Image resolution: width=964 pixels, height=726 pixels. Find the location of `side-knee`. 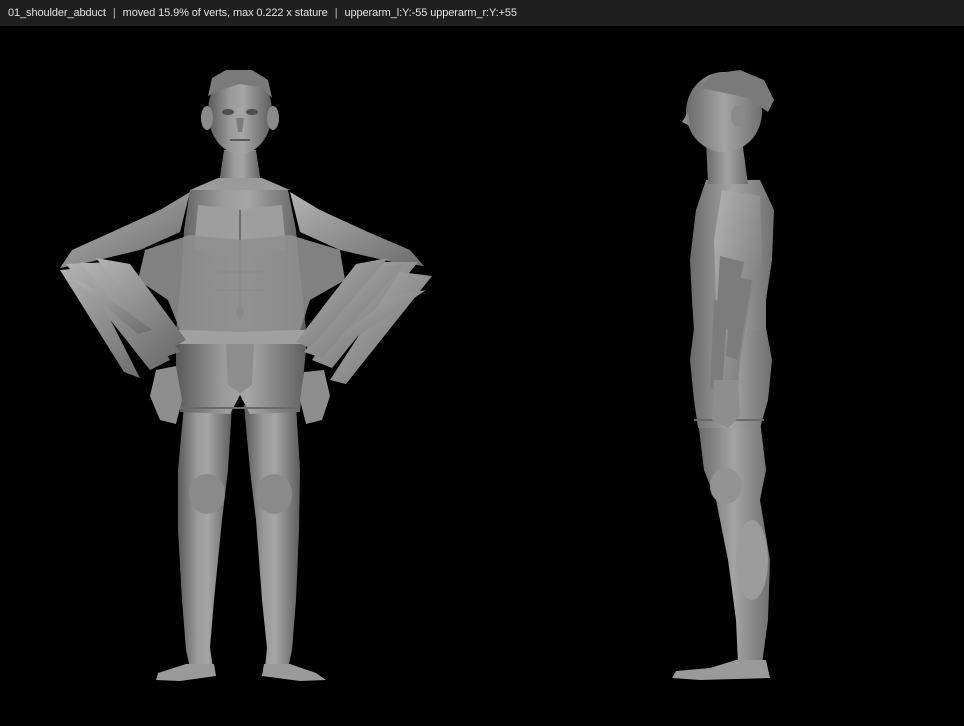

side-knee is located at coordinates (726, 486).